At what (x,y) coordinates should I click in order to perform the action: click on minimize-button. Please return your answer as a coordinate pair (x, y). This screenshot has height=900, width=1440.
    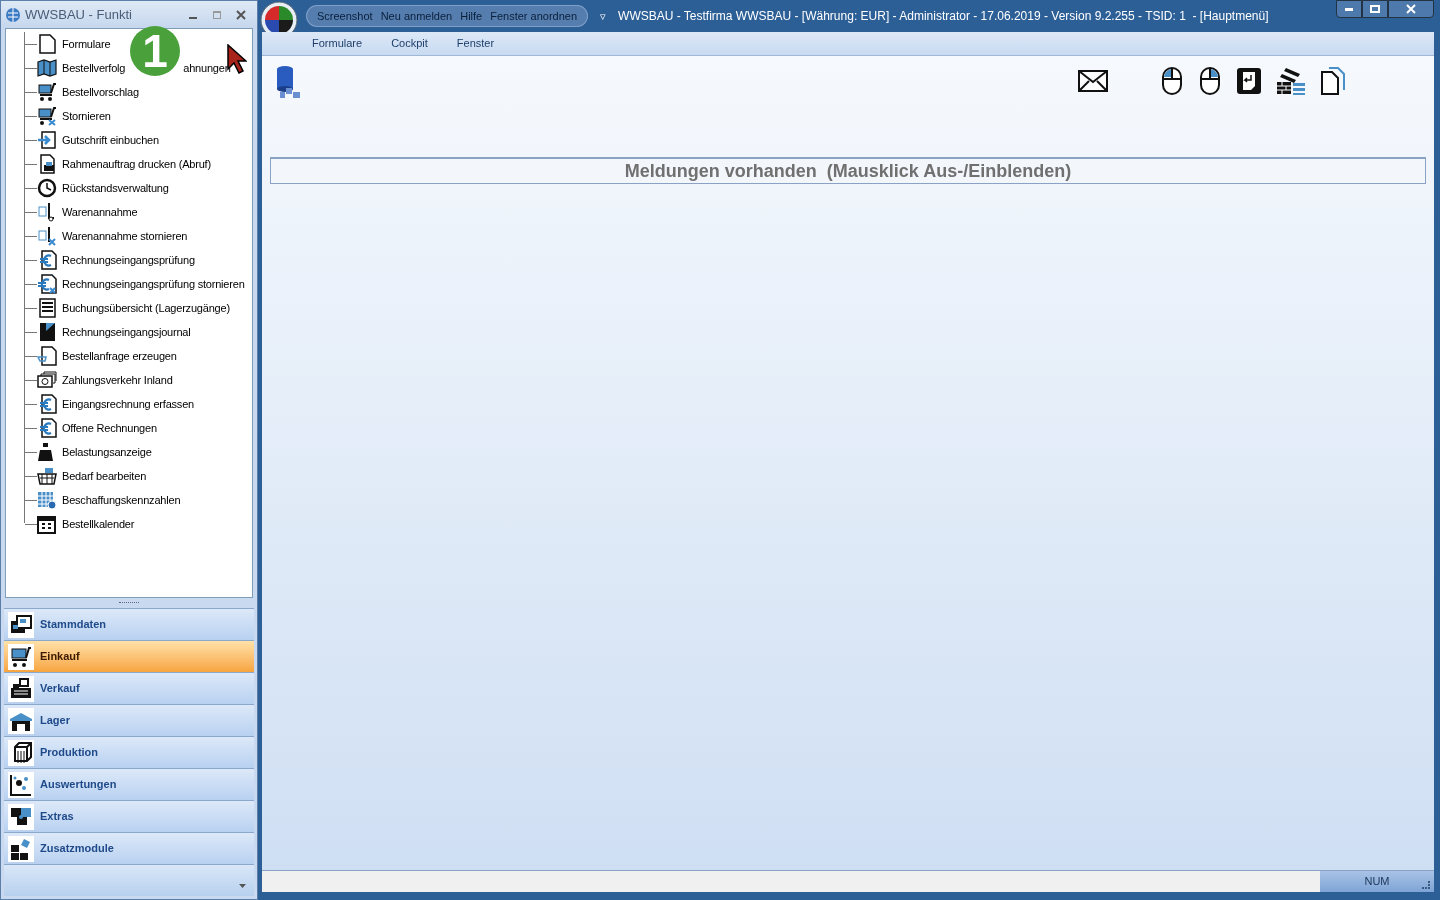
    Looking at the image, I should click on (1349, 9).